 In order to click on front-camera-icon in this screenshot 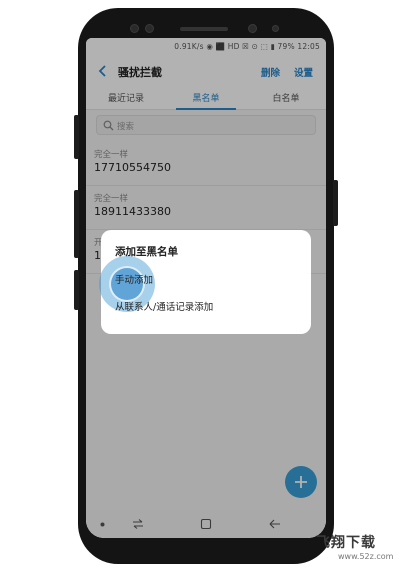, I will do `click(252, 28)`.